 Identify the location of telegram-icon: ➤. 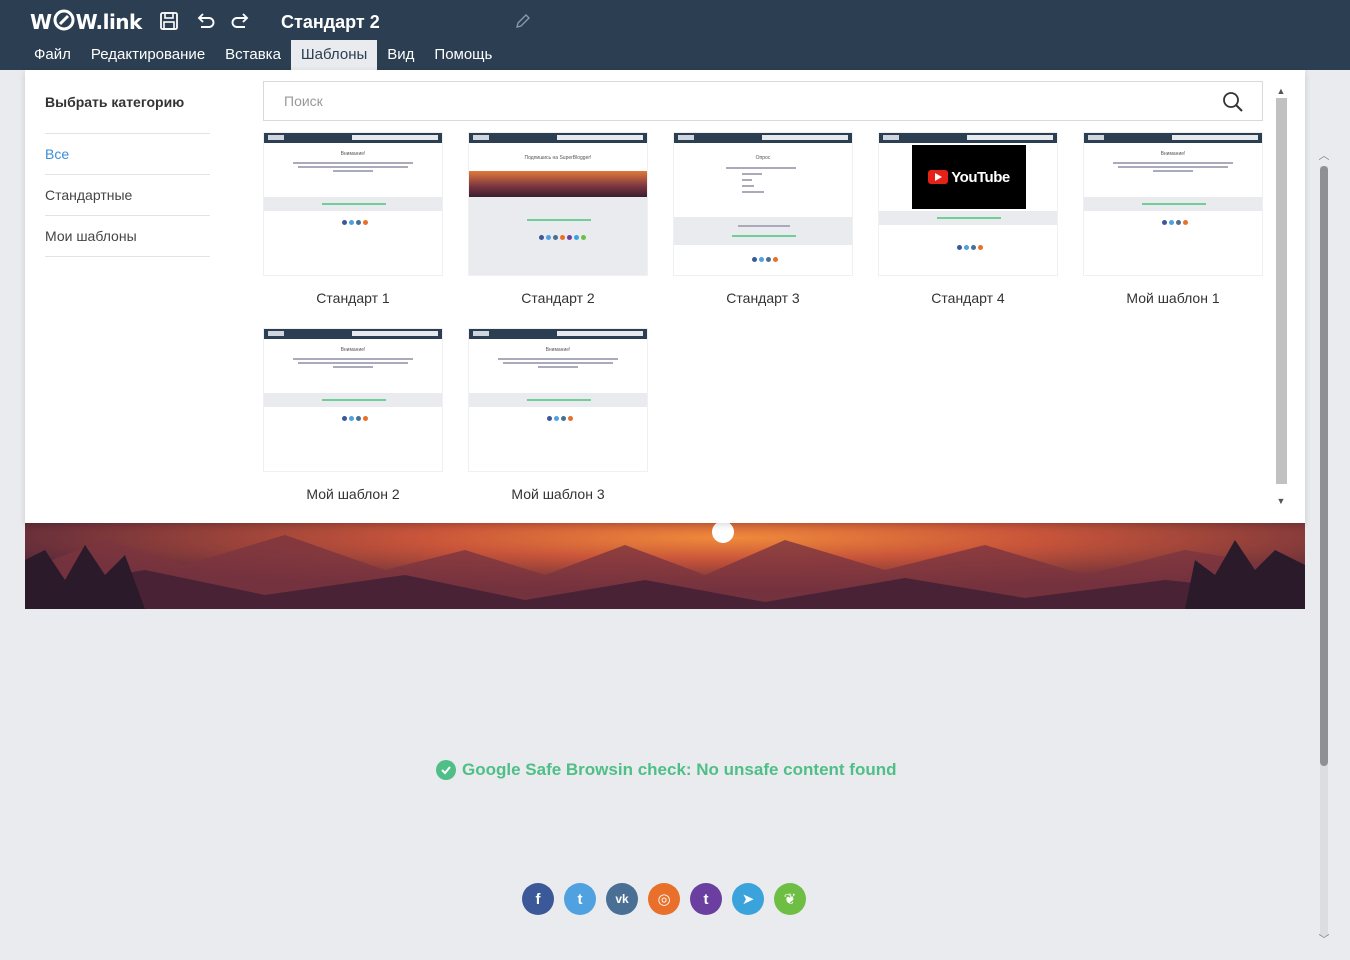
(748, 899).